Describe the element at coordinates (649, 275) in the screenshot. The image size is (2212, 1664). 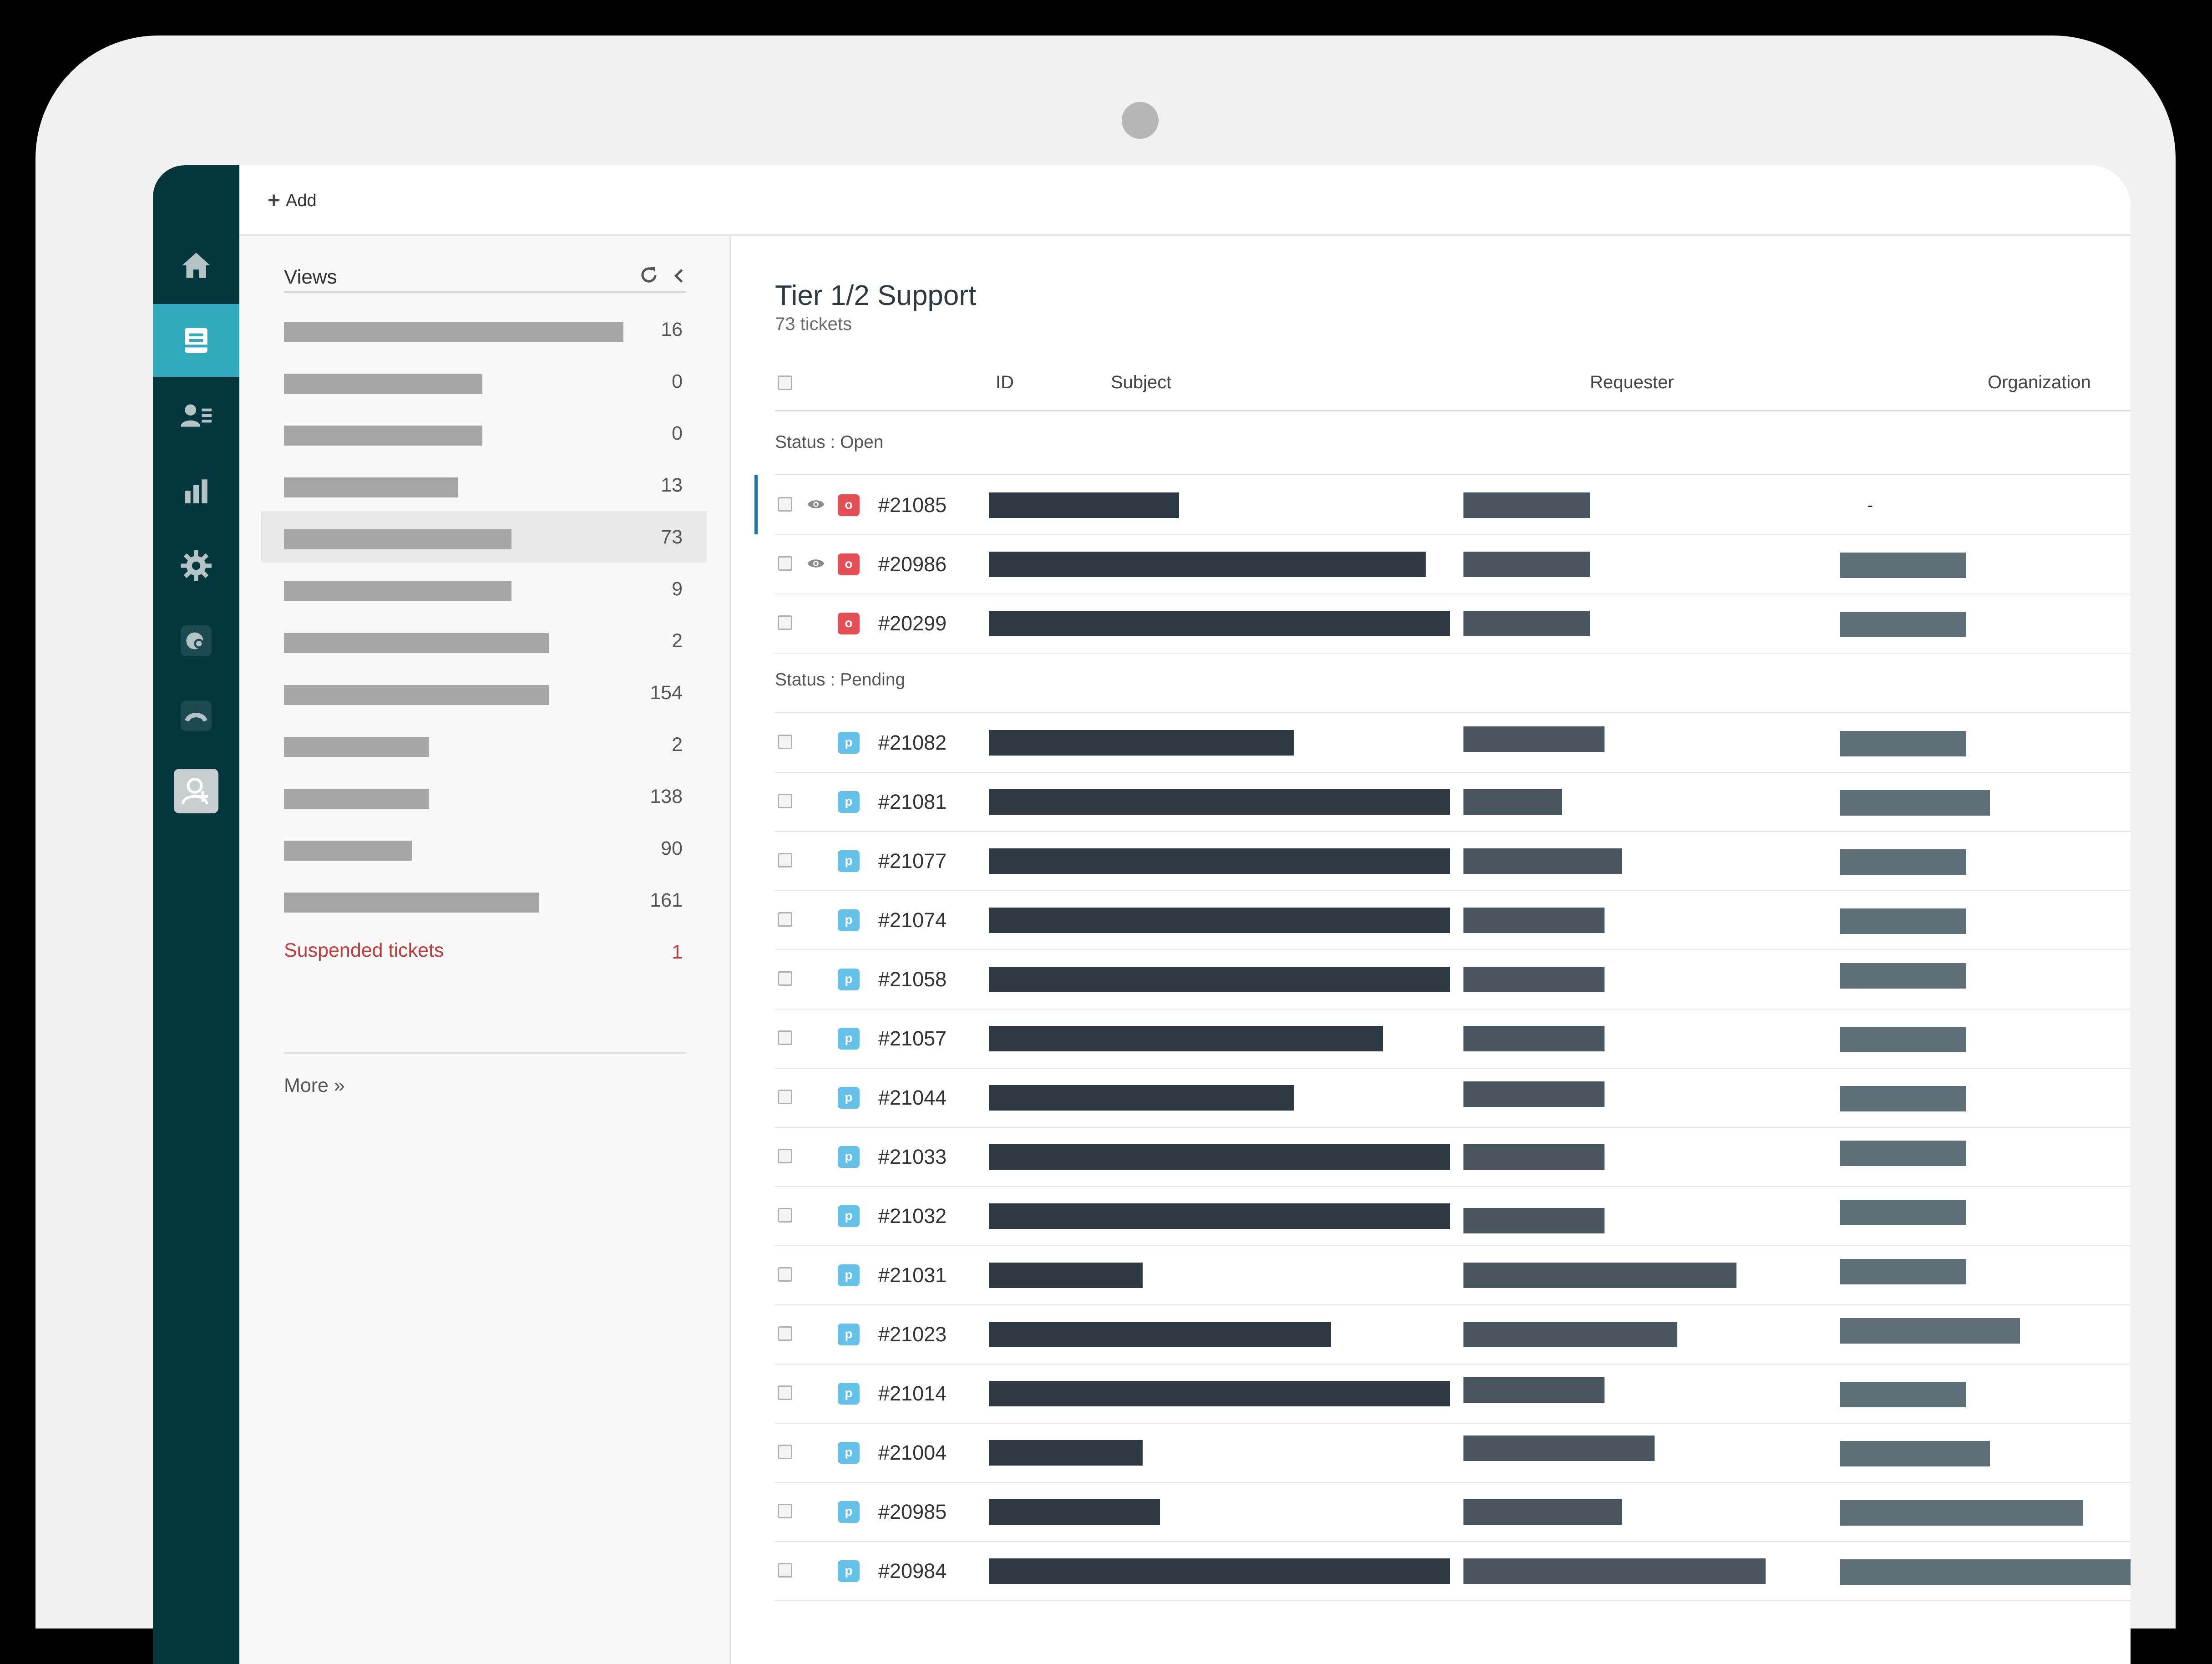
I see `refresh-icon` at that location.